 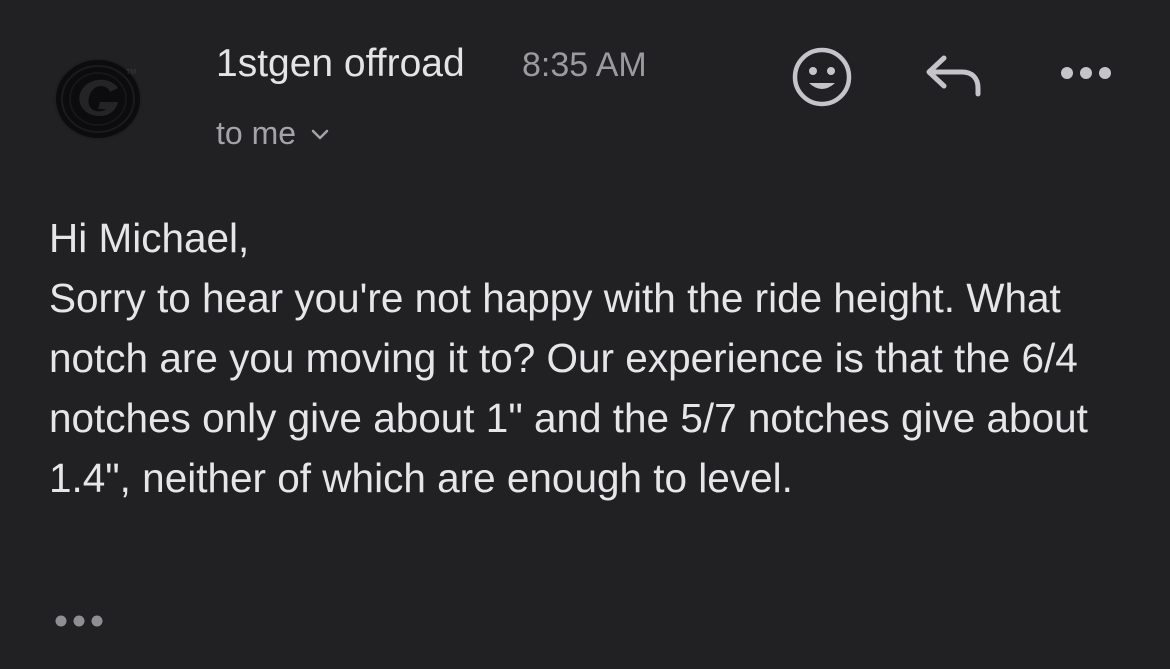 I want to click on tire-g-logo-icon: TM, so click(x=98, y=99).